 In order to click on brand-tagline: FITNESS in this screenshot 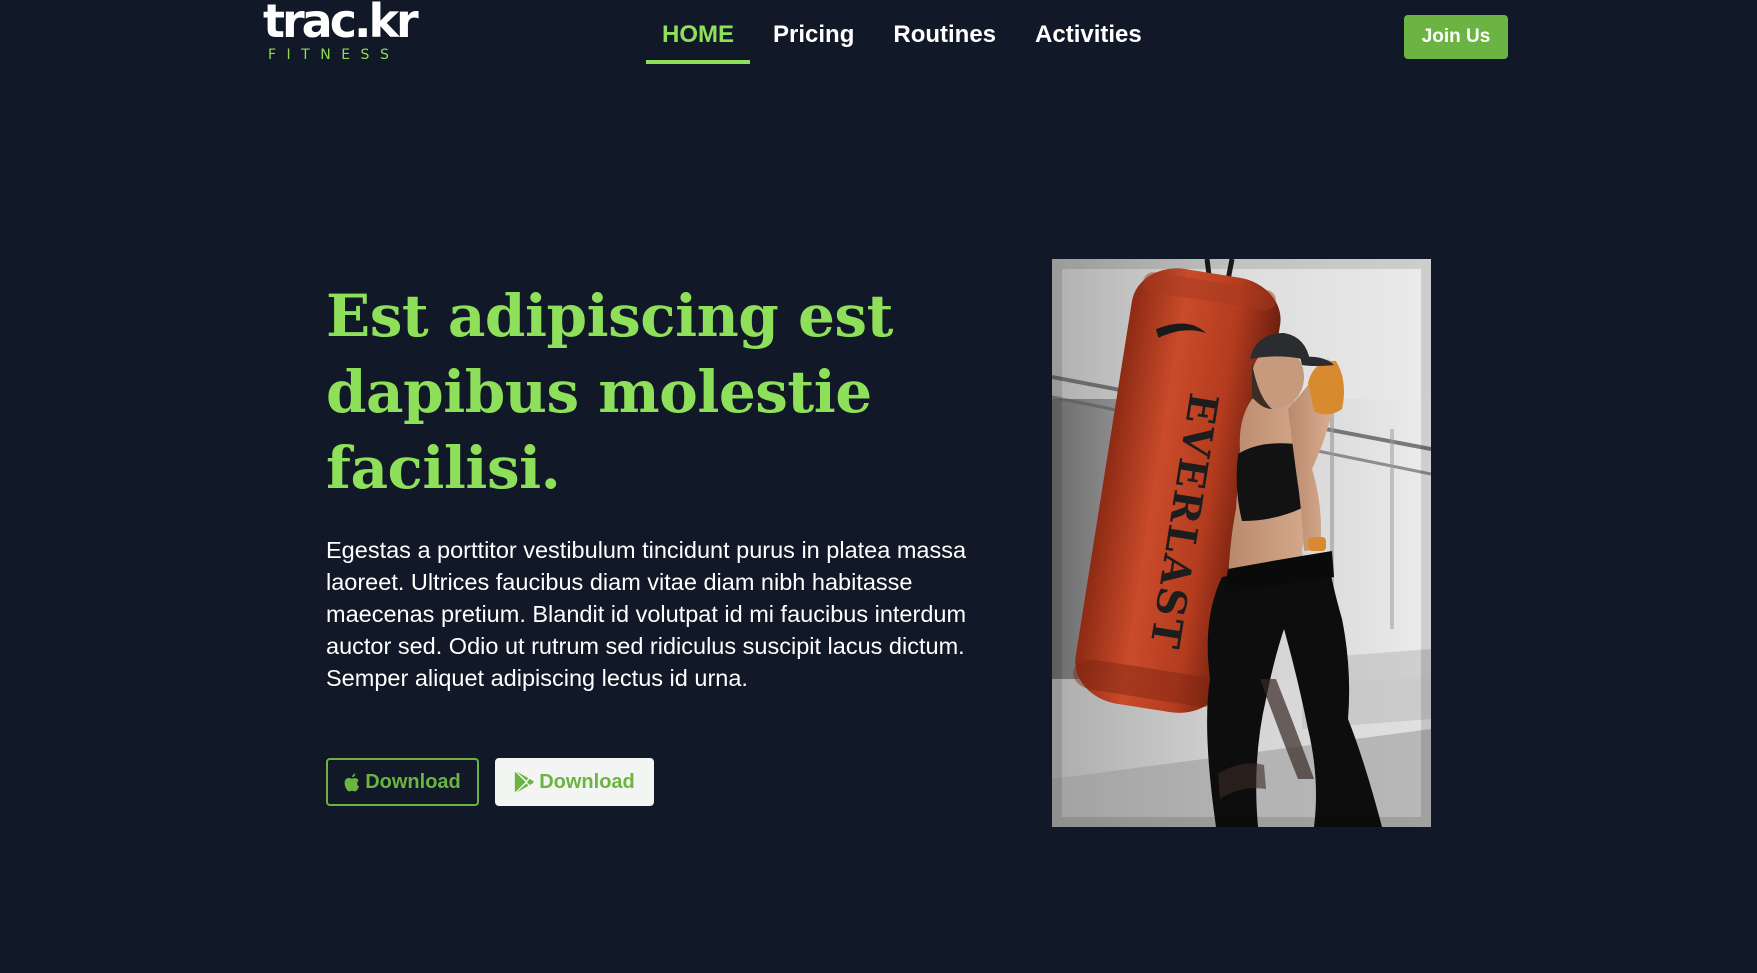, I will do `click(334, 55)`.